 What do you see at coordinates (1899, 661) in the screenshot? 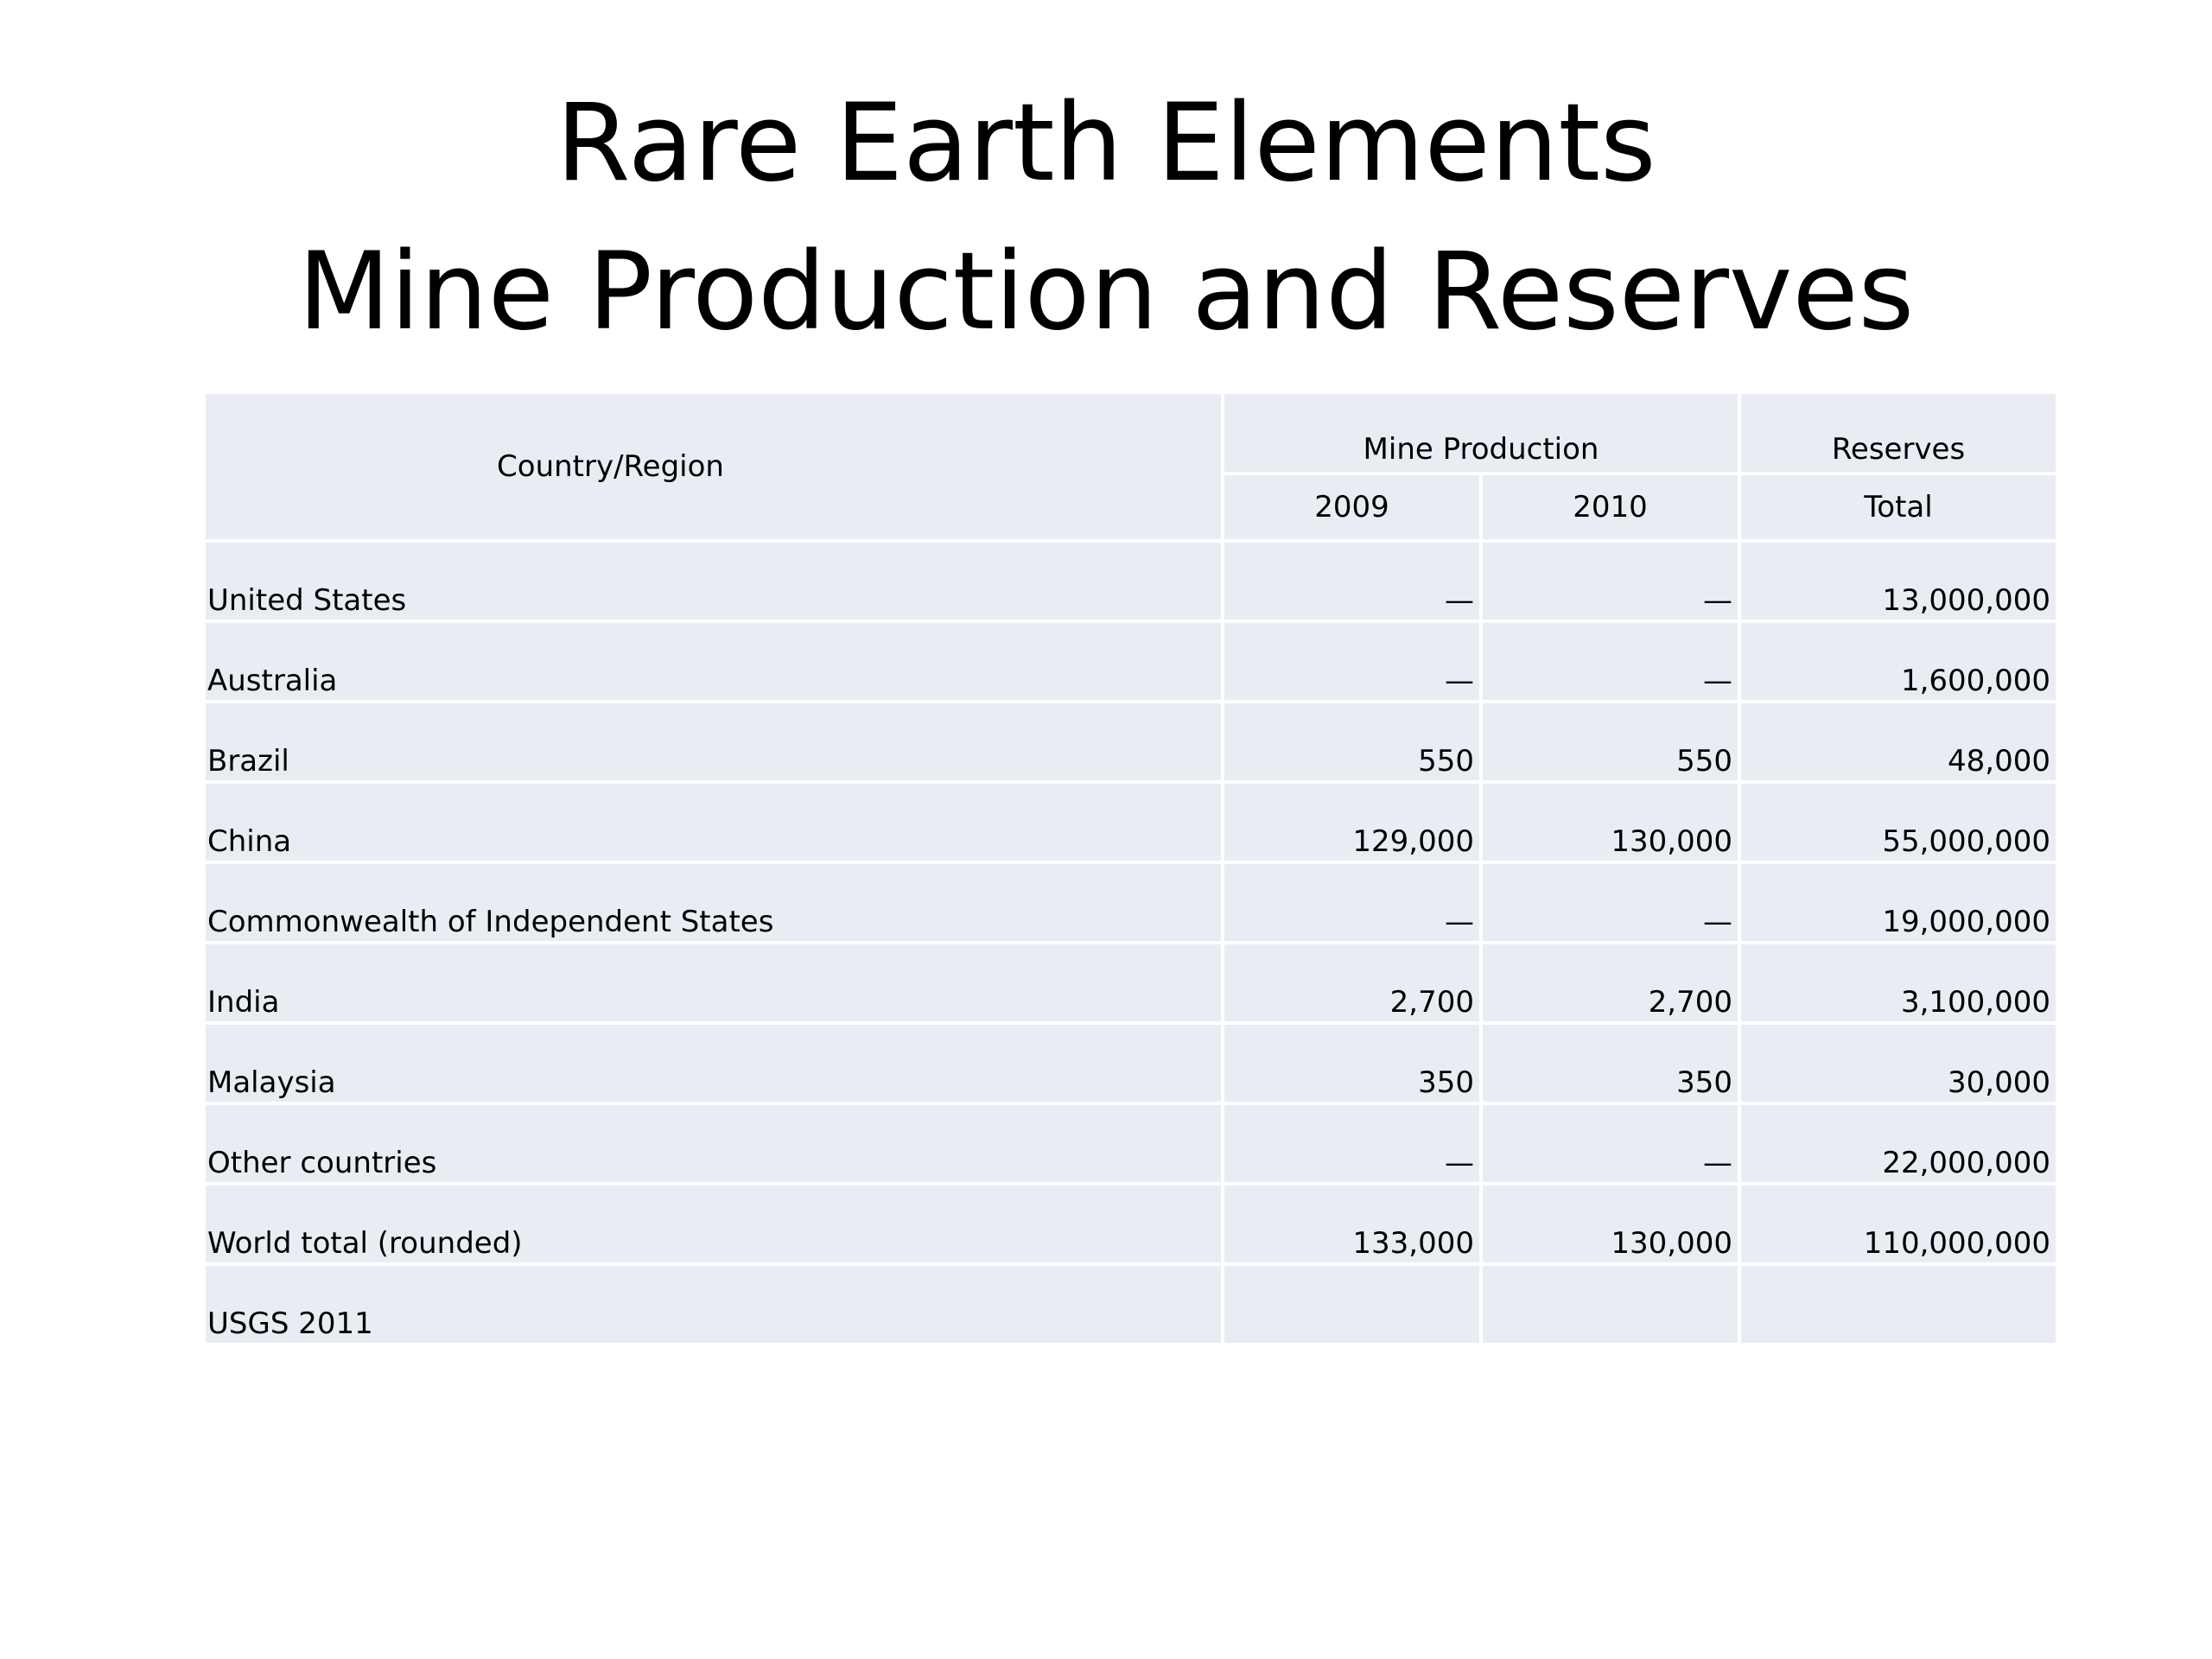
I see `cell-reserves-total: 1,600,000` at bounding box center [1899, 661].